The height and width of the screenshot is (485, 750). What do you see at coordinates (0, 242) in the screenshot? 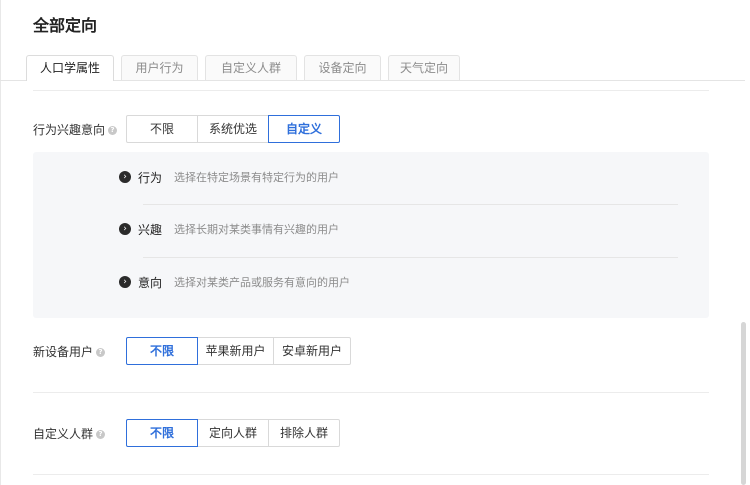
I see `left-border` at bounding box center [0, 242].